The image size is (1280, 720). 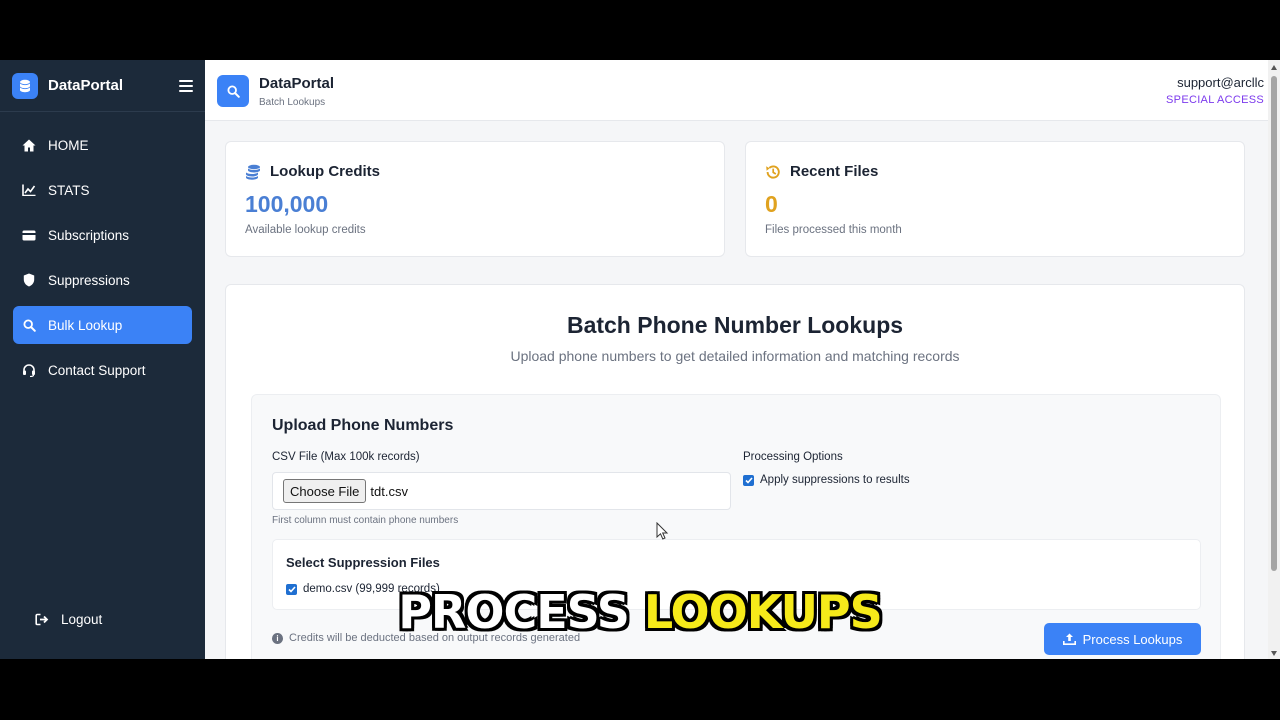 I want to click on info-icon: i, so click(x=277, y=638).